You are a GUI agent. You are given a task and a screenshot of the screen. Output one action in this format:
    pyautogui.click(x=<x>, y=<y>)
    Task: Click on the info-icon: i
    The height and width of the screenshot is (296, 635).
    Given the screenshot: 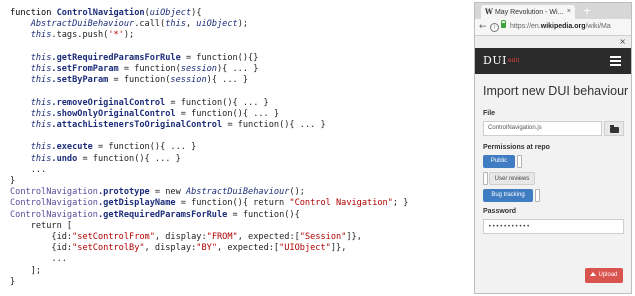 What is the action you would take?
    pyautogui.click(x=494, y=27)
    